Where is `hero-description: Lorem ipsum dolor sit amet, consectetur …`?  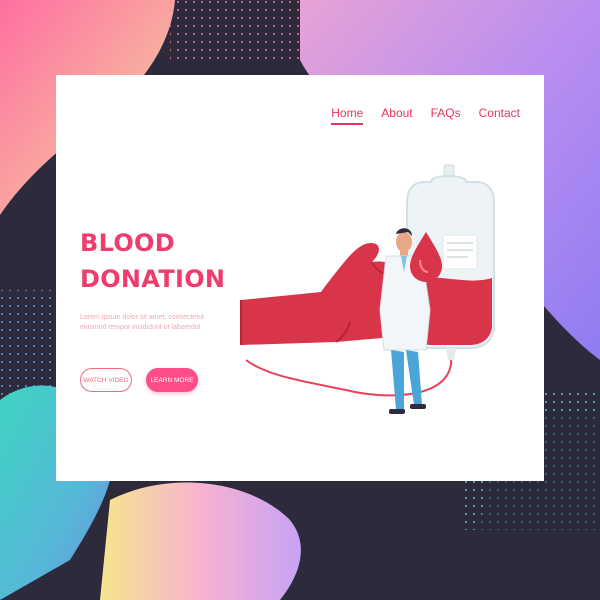
hero-description: Lorem ipsum dolor sit amet, consectetur … is located at coordinates (142, 322).